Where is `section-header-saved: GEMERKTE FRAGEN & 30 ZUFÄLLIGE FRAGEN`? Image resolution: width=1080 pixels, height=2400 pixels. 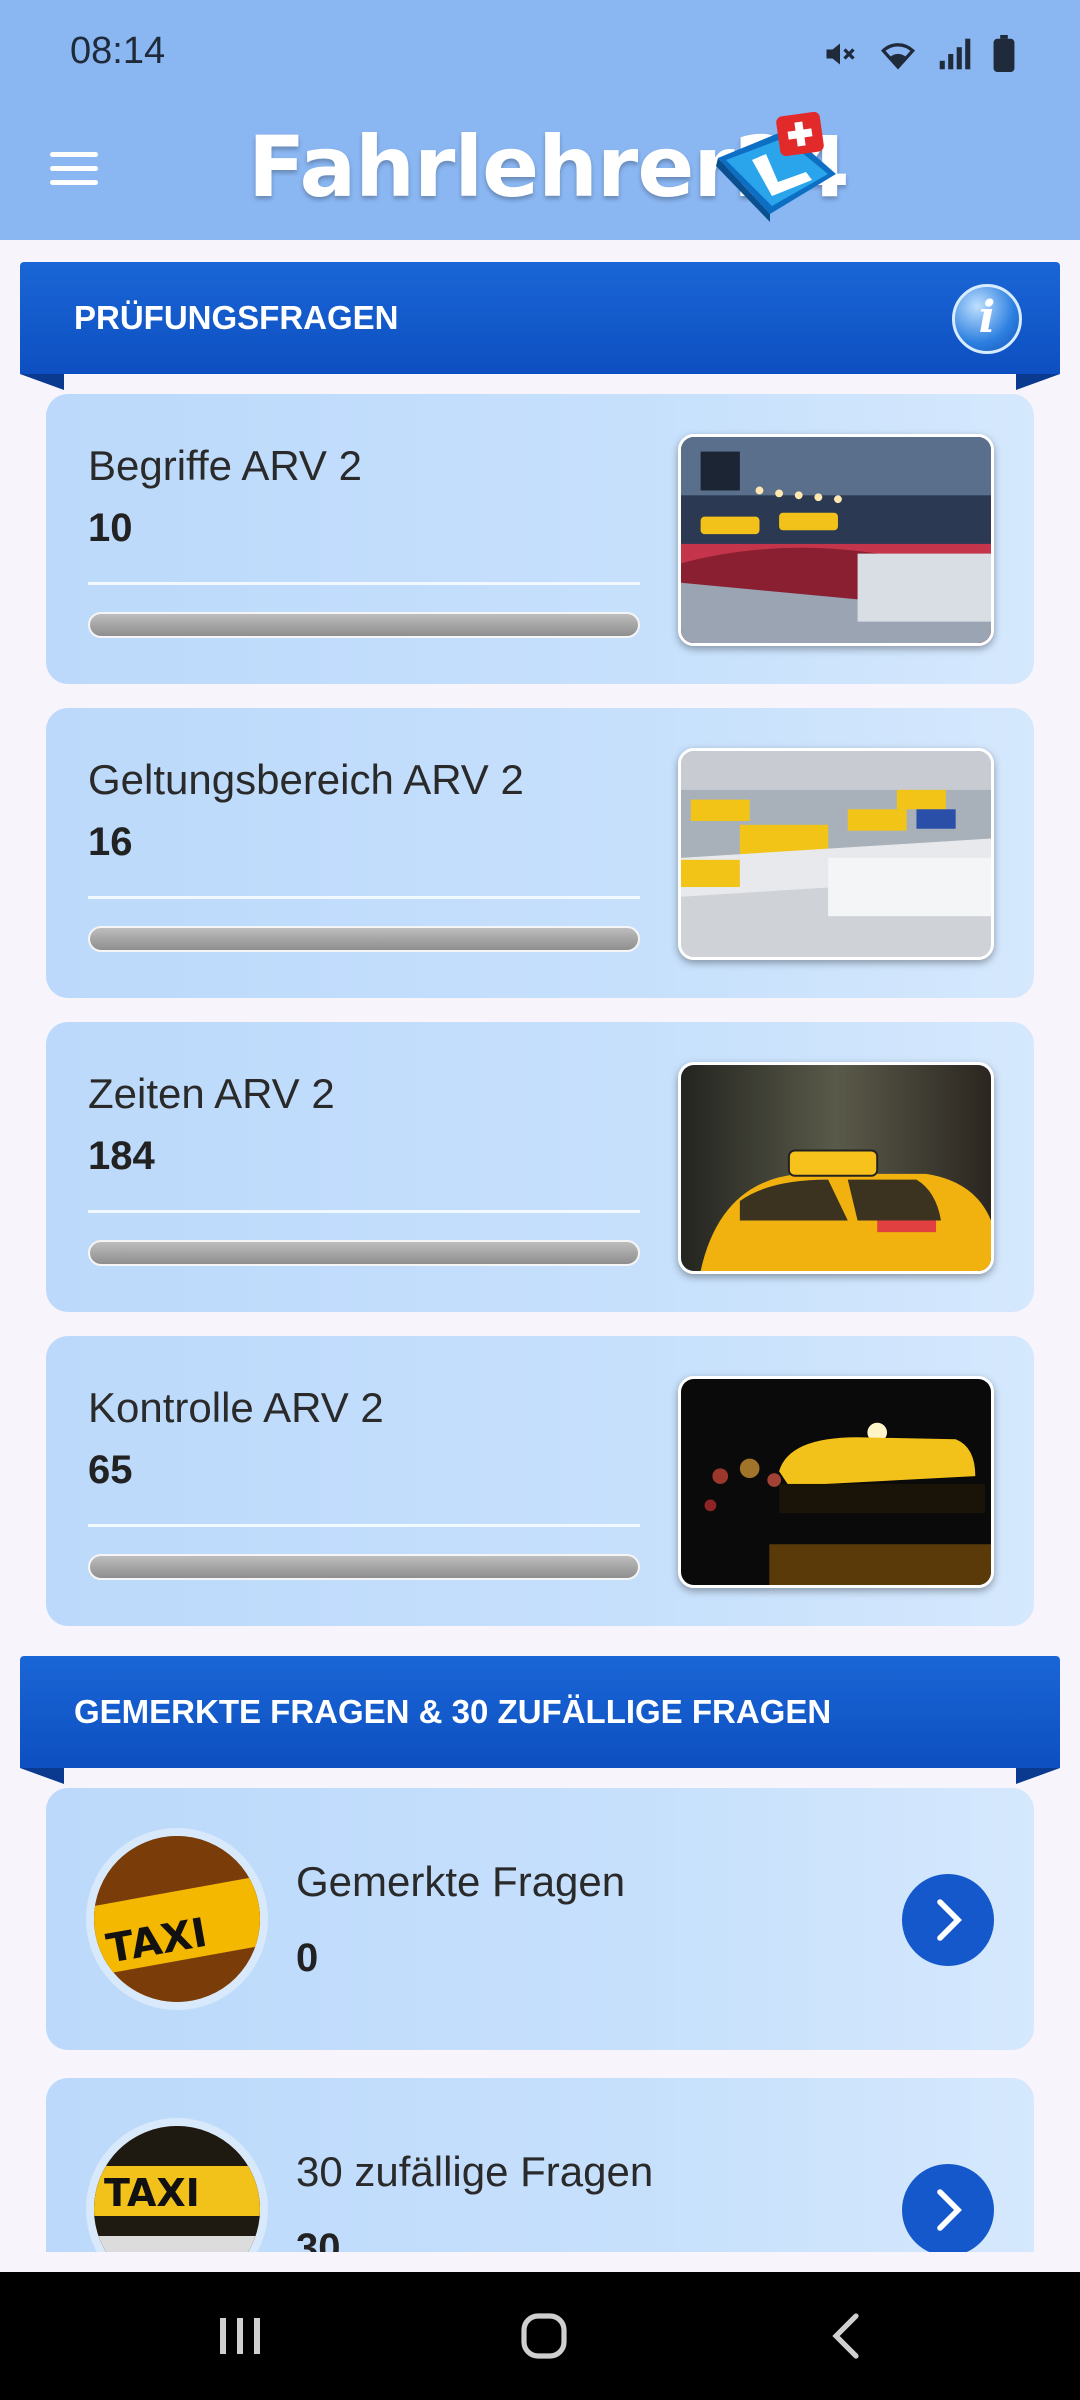
section-header-saved: GEMERKTE FRAGEN & 30 ZUFÄLLIGE FRAGEN is located at coordinates (540, 1720).